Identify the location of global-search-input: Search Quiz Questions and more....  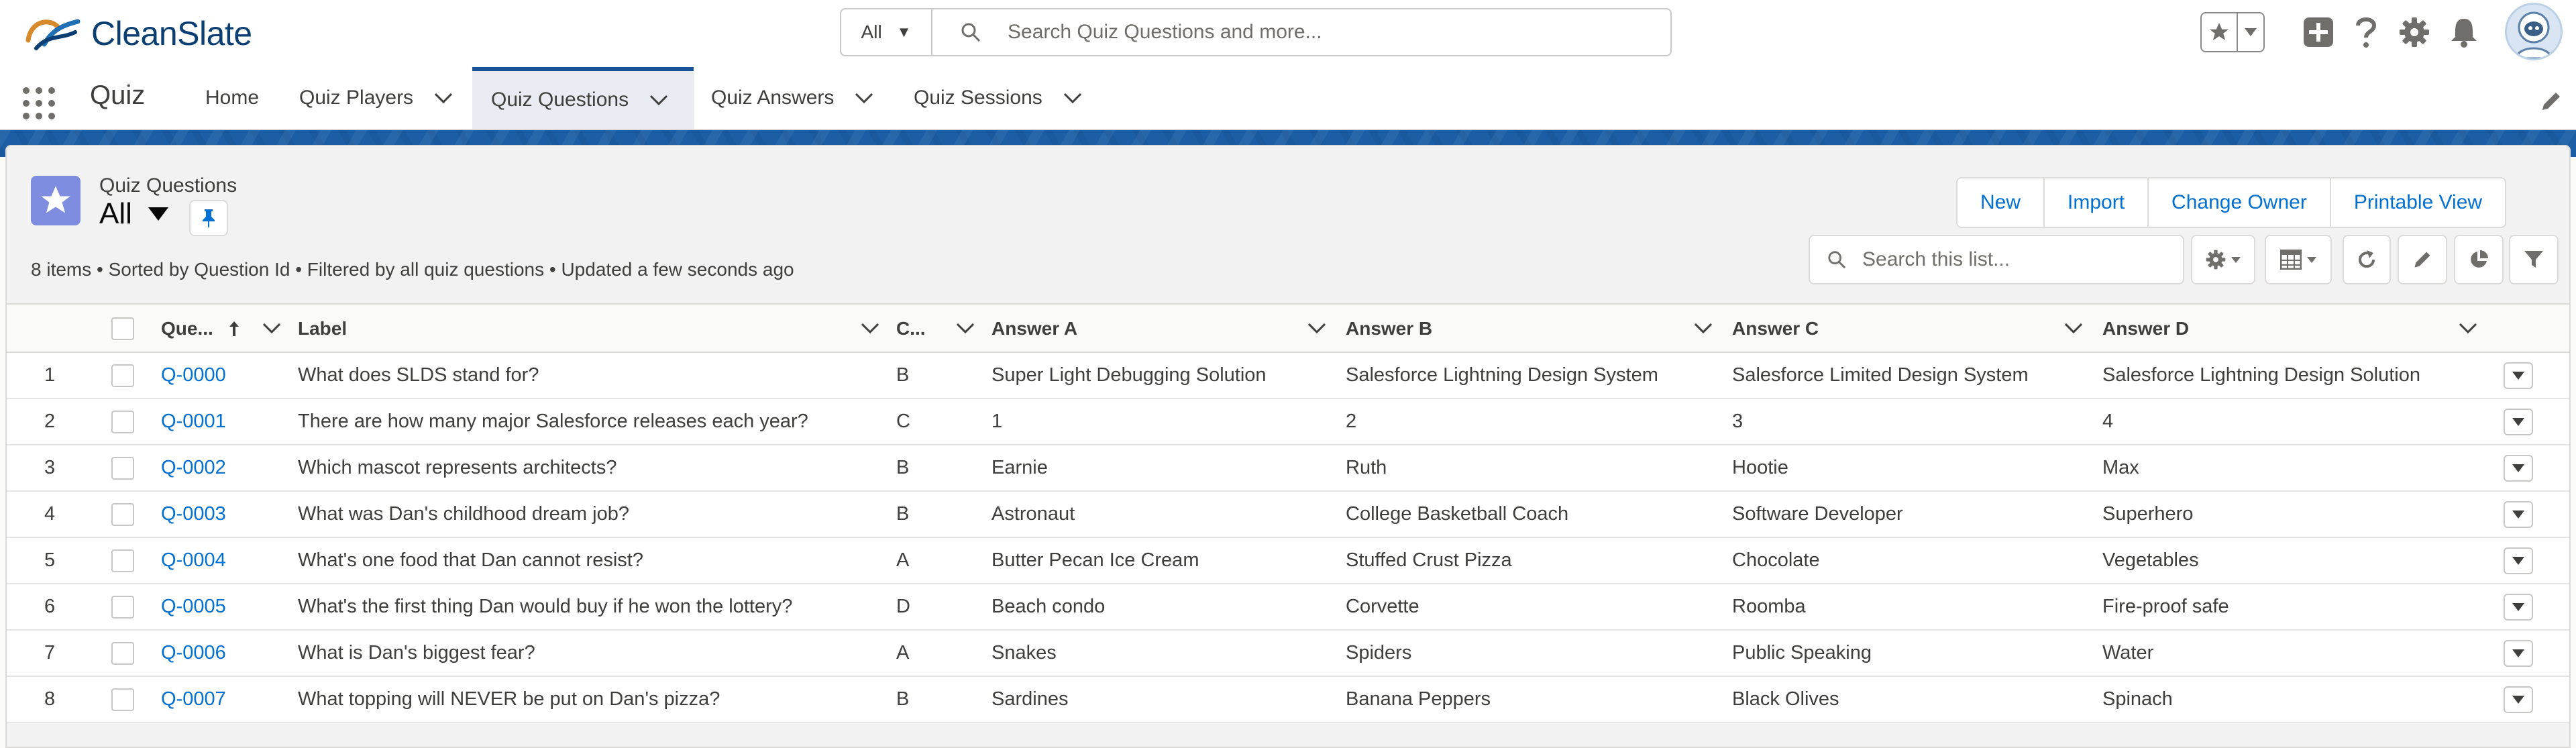
(1301, 32).